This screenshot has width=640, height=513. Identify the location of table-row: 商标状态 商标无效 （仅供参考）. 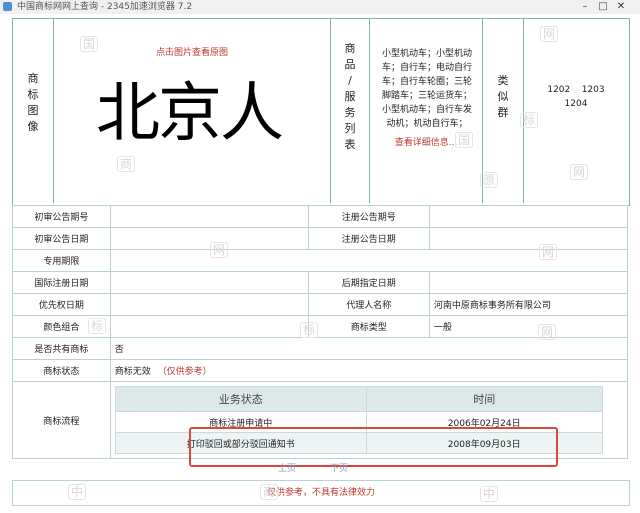
(320, 370).